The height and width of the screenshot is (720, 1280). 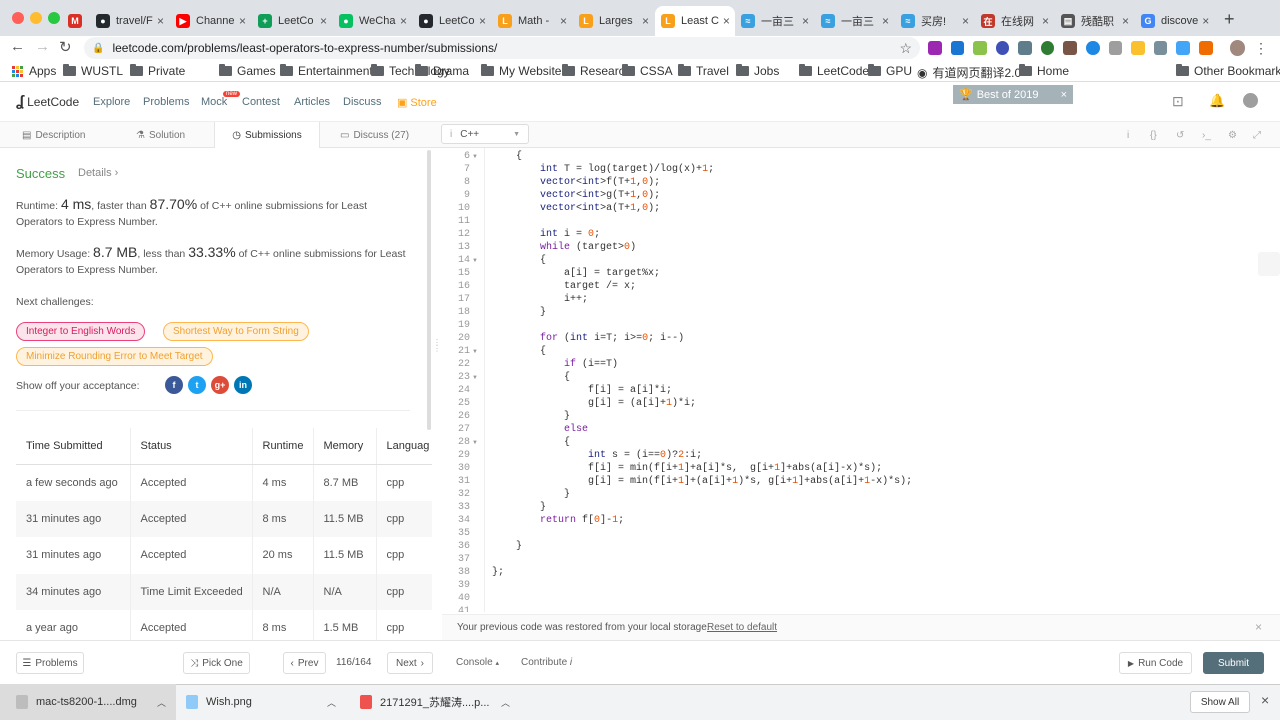 What do you see at coordinates (191, 446) in the screenshot?
I see `column-header: Status` at bounding box center [191, 446].